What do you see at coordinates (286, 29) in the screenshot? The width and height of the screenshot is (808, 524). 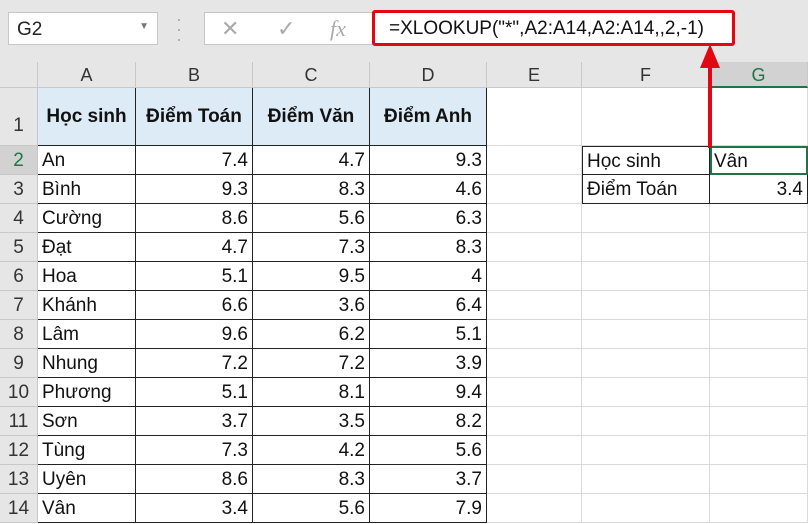 I see `enter-icon: ✓` at bounding box center [286, 29].